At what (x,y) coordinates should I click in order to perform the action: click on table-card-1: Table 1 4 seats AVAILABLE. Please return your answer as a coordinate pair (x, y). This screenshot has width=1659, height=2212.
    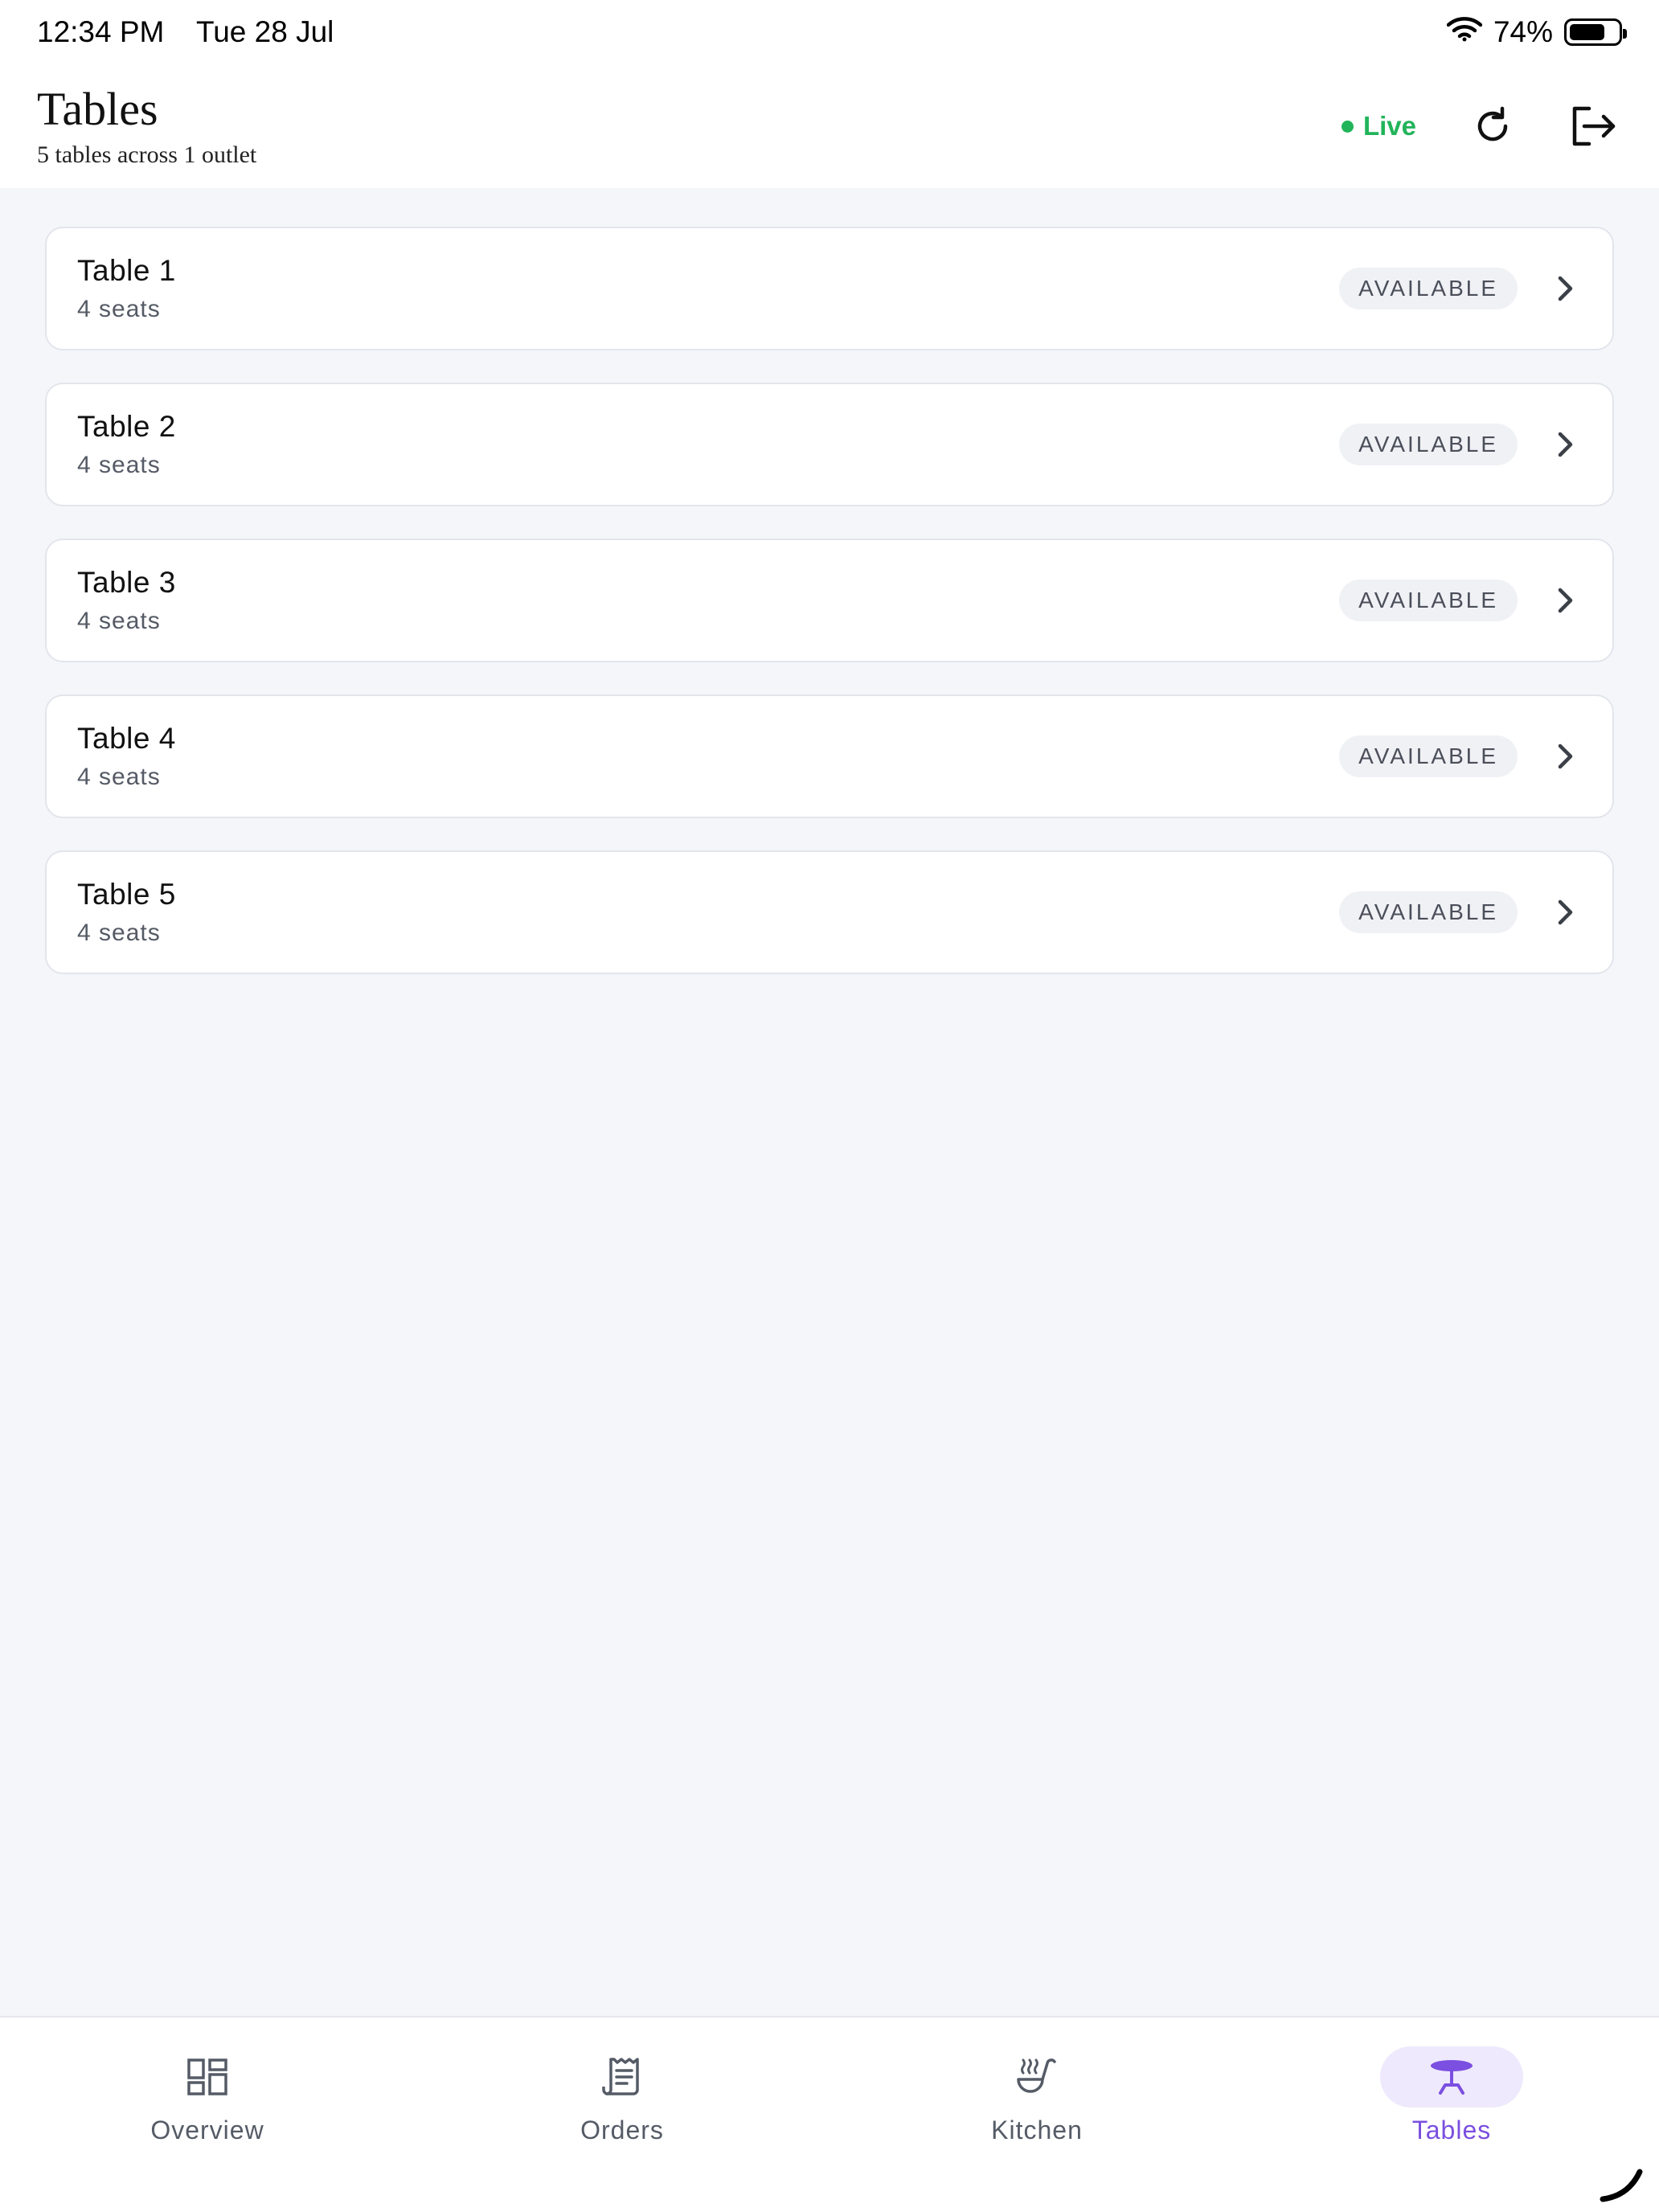
    Looking at the image, I should click on (829, 288).